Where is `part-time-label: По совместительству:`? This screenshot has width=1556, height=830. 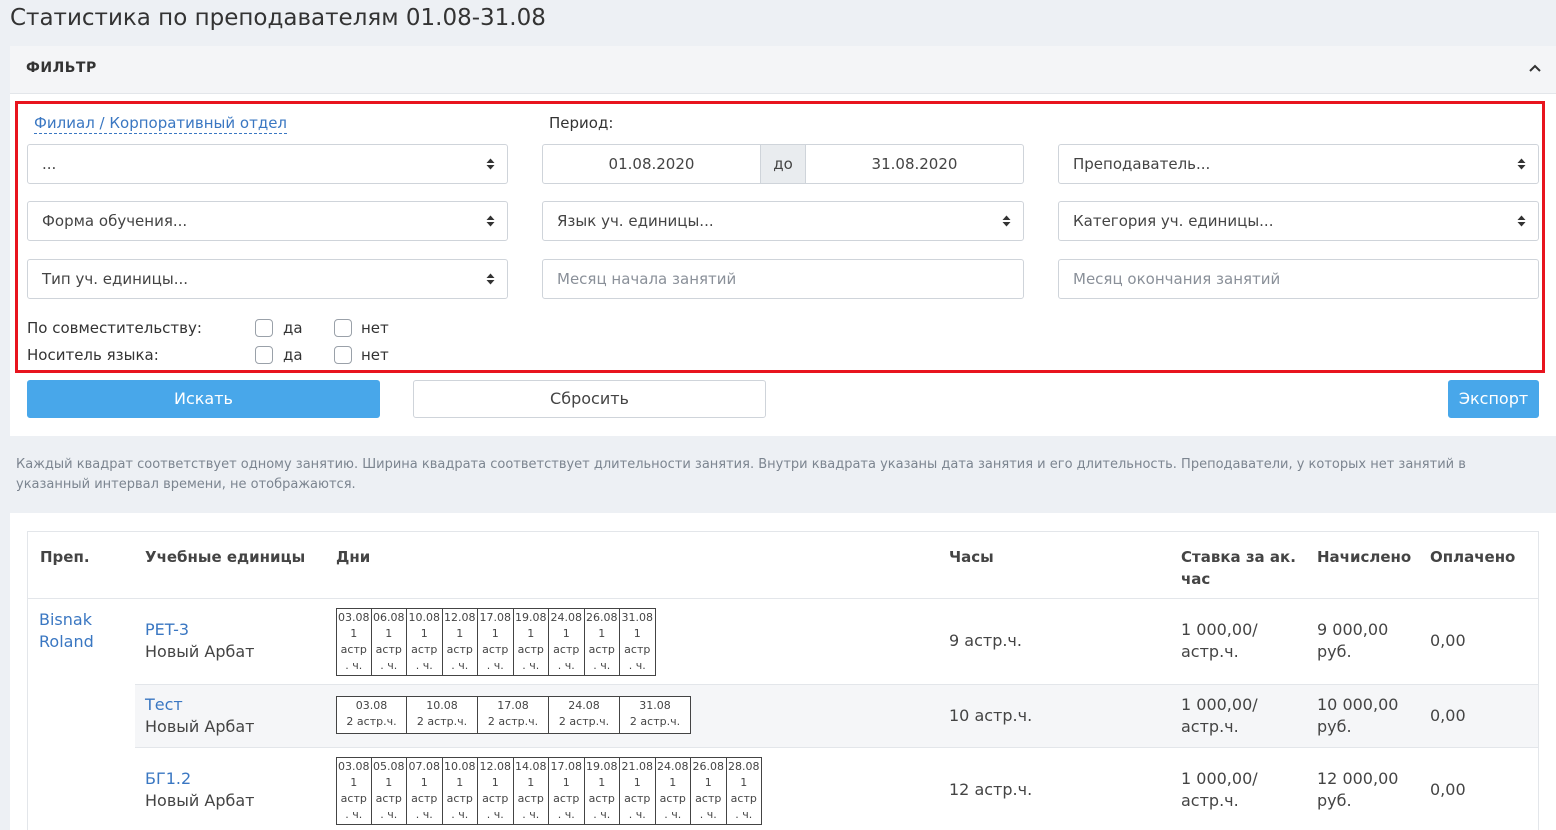 part-time-label: По совместительству: is located at coordinates (114, 328).